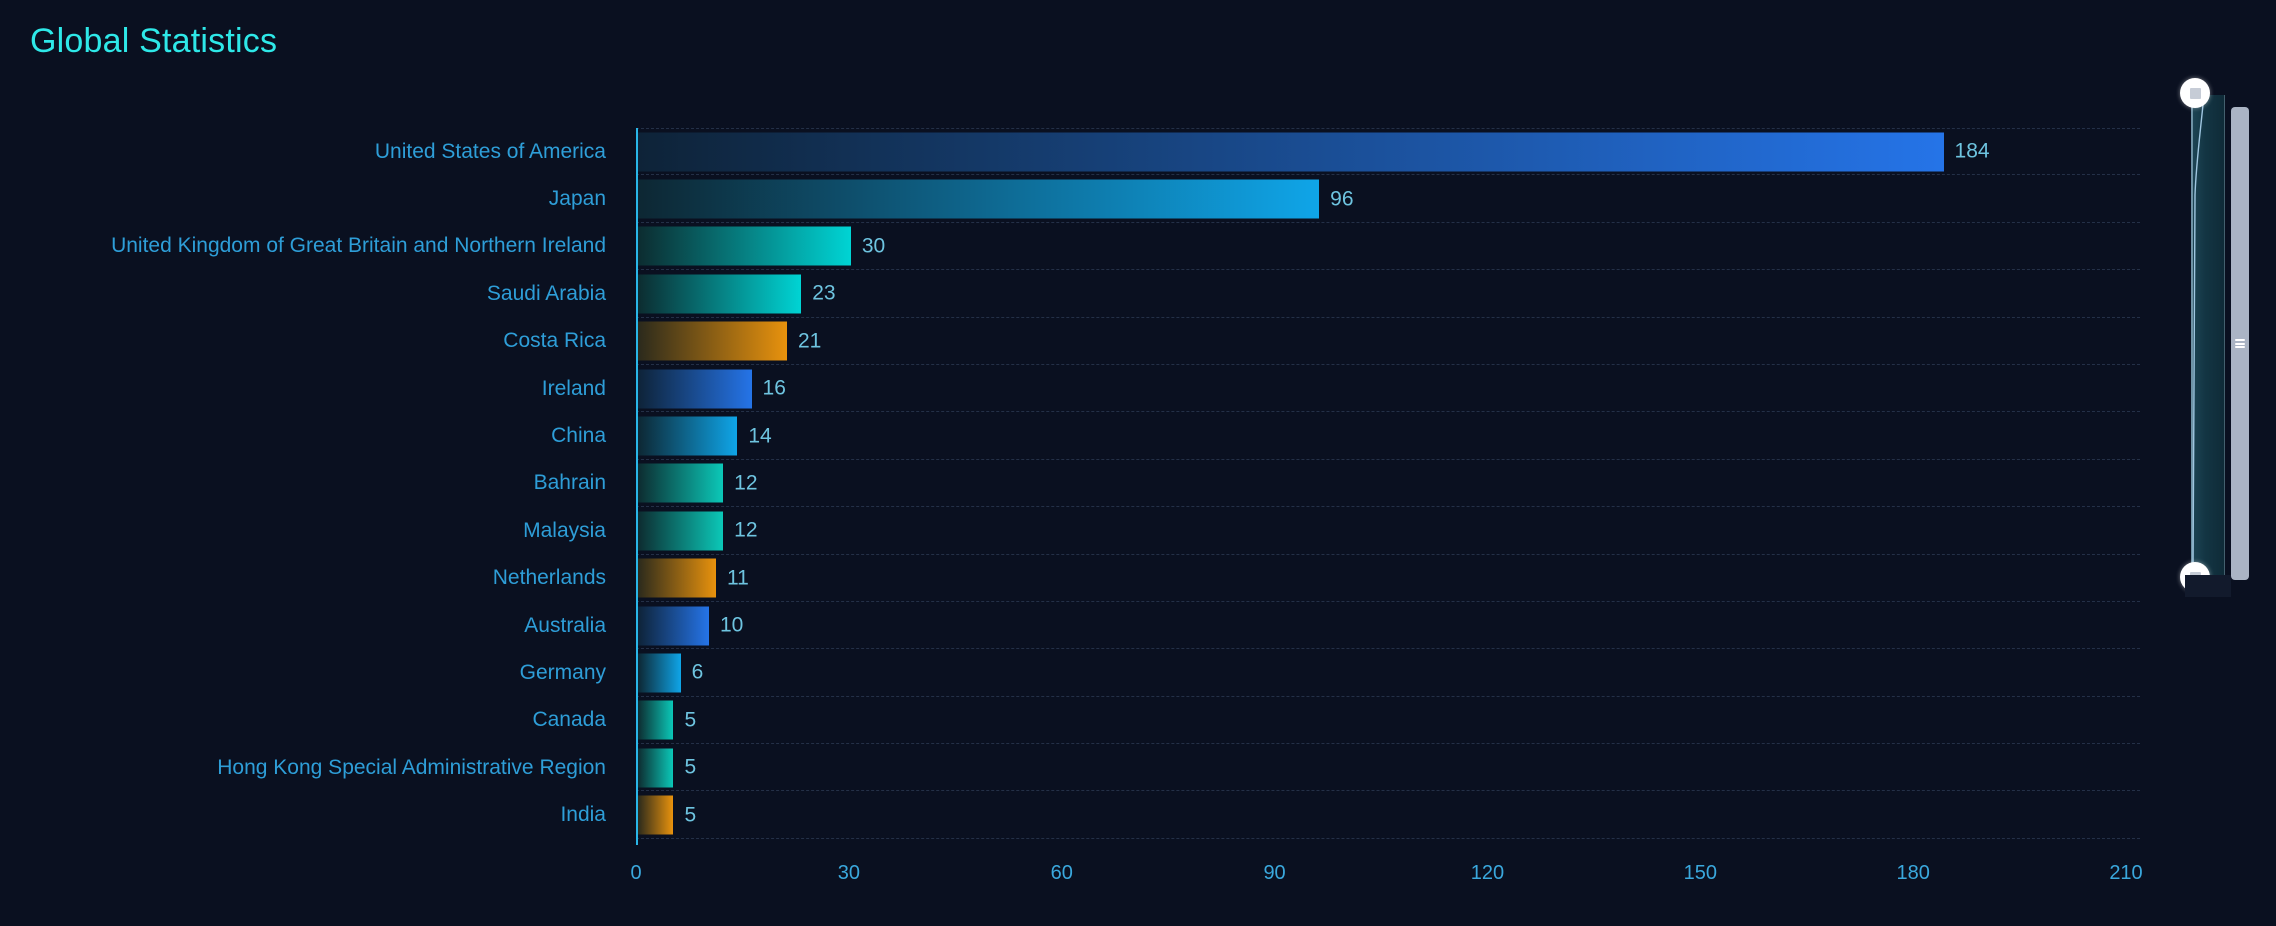 The width and height of the screenshot is (2276, 926). Describe the element at coordinates (549, 578) in the screenshot. I see `bar-category-label: Netherlands` at that location.